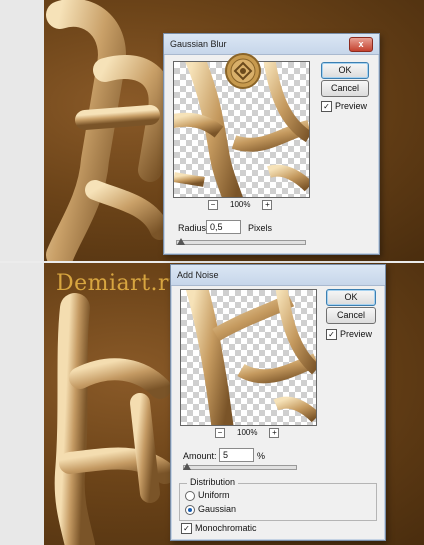  I want to click on monochromatic-label: Monochromatic, so click(226, 528).